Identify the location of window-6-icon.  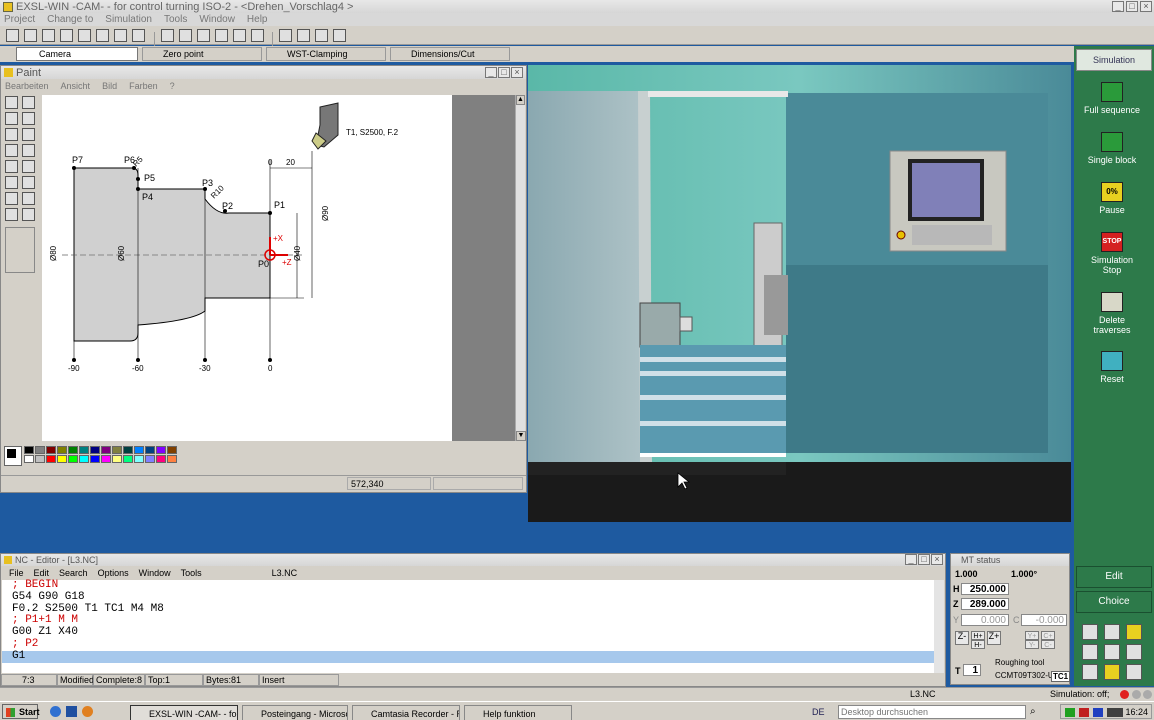
(257, 35).